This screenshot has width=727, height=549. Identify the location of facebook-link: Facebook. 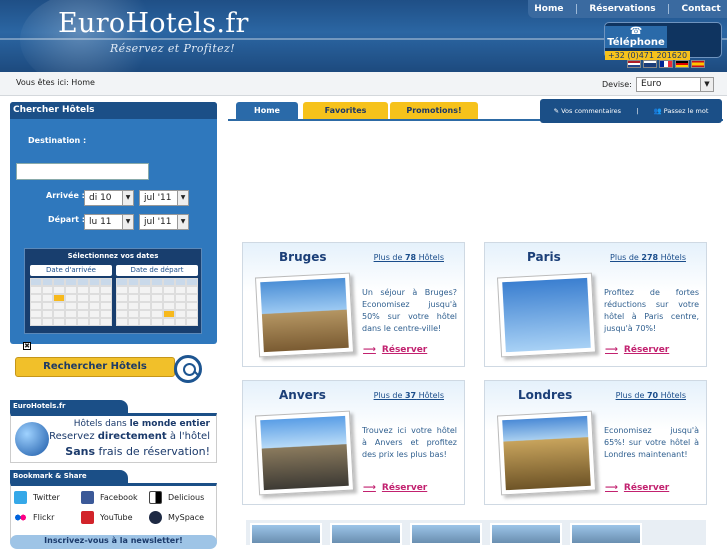
(109, 497).